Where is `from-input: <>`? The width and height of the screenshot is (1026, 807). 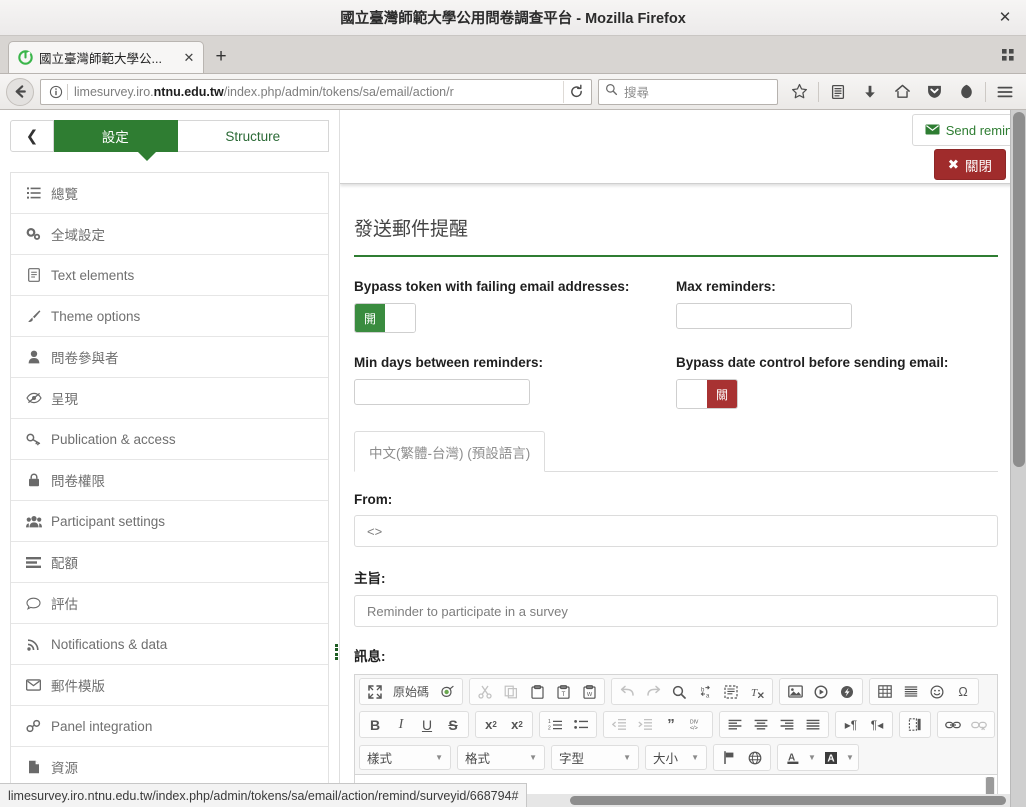
from-input: <> is located at coordinates (676, 531).